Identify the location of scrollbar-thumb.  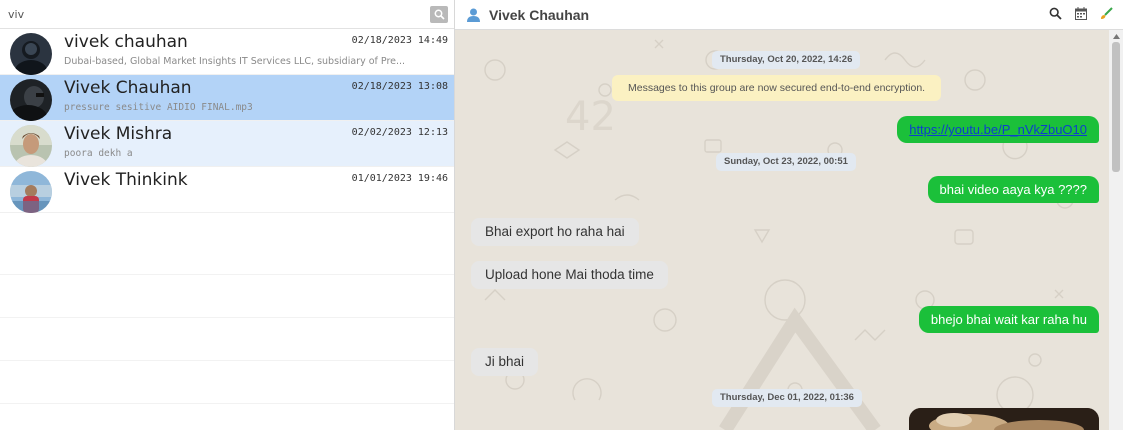
(1116, 107).